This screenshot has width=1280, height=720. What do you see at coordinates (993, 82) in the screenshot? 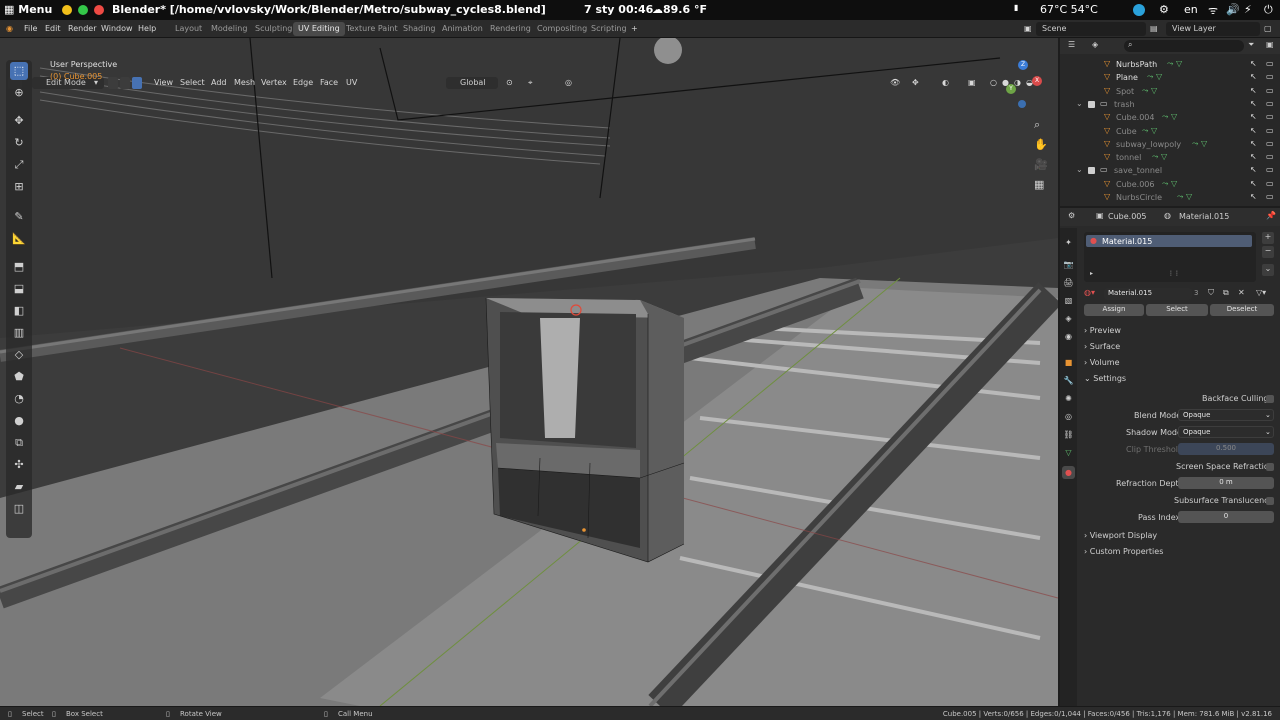
I see `shading-wireframe-icon: ○` at bounding box center [993, 82].